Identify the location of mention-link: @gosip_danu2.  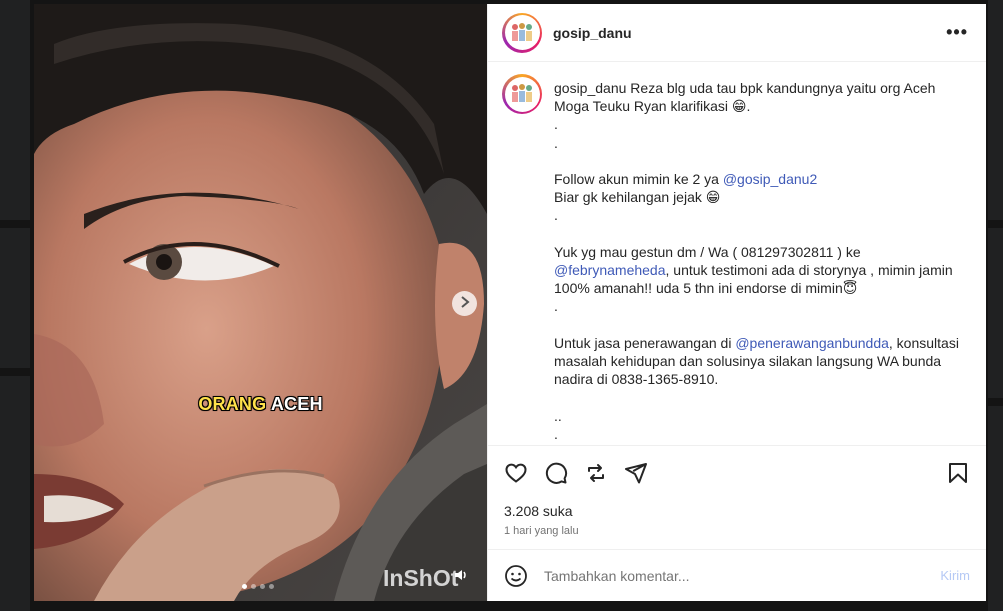
(770, 179).